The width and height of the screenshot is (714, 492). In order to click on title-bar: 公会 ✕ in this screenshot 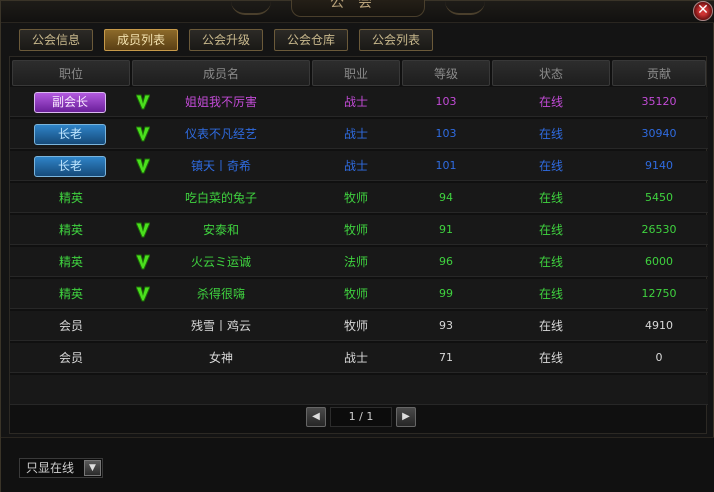, I will do `click(357, 11)`.